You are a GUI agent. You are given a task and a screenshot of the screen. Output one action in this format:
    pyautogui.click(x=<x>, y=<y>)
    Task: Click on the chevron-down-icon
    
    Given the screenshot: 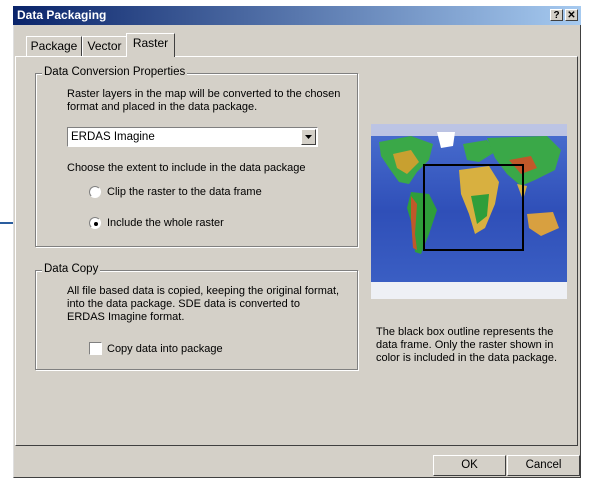 What is the action you would take?
    pyautogui.click(x=308, y=137)
    